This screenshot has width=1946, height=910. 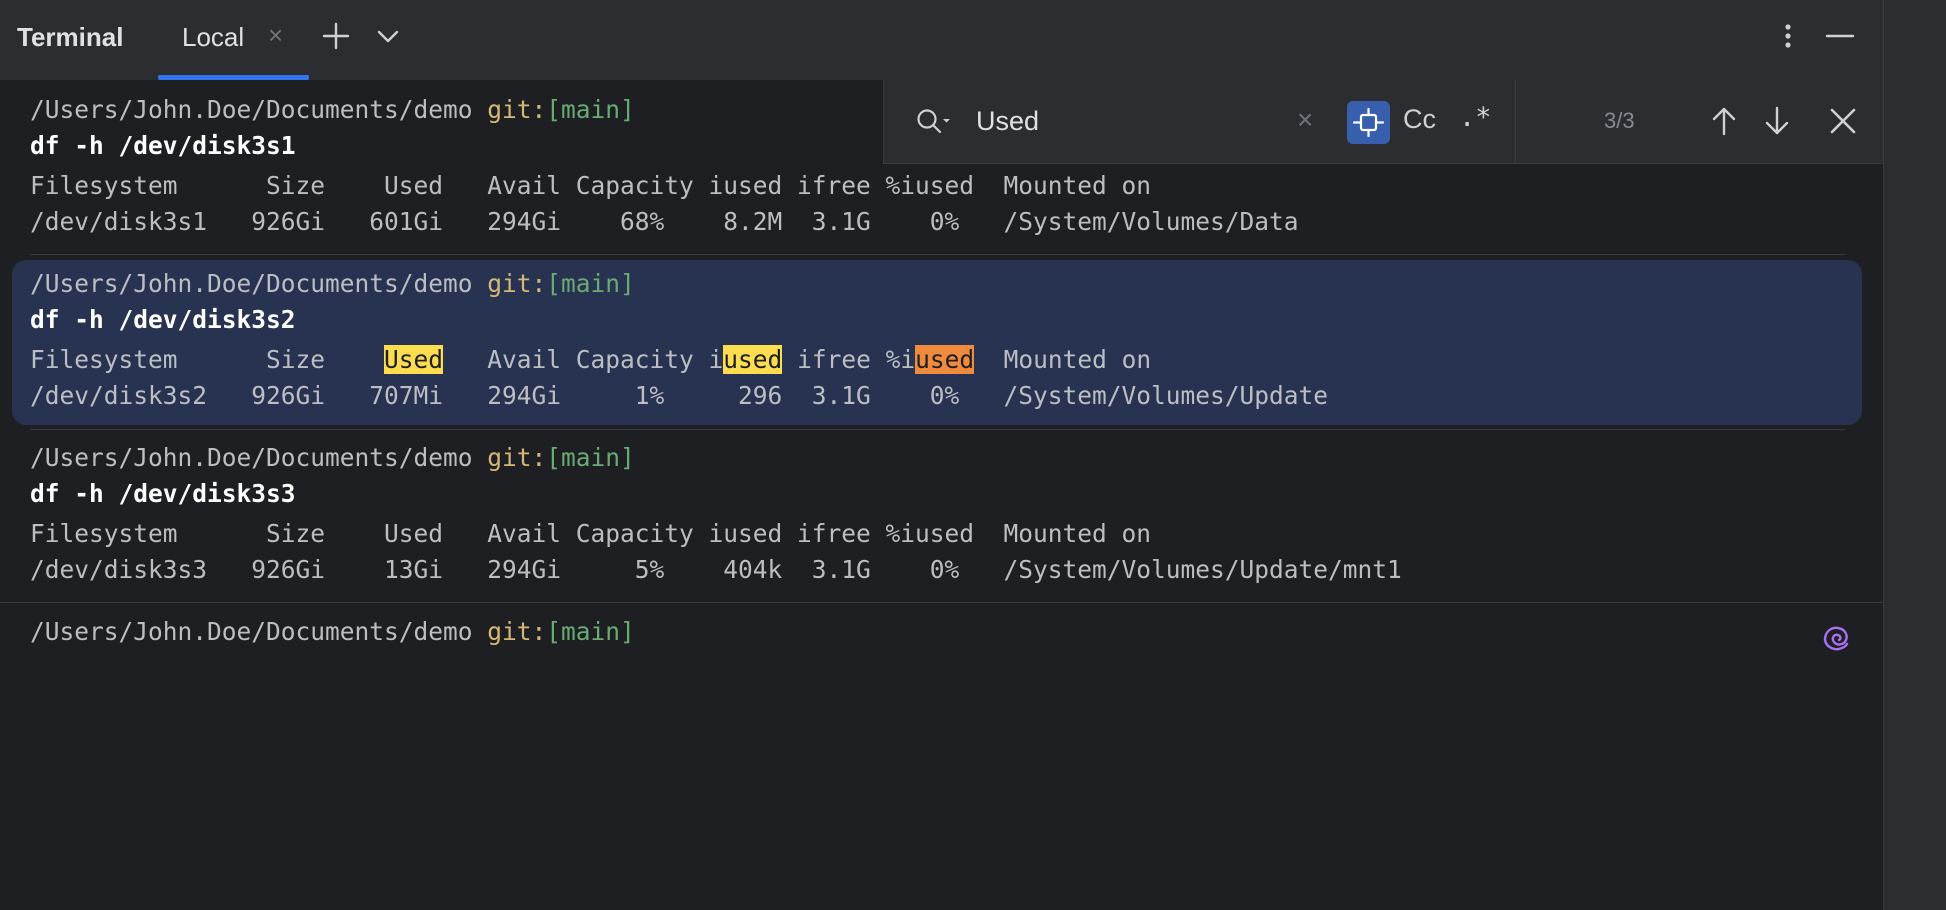 I want to click on tool-window-title: Terminal, so click(x=70, y=37).